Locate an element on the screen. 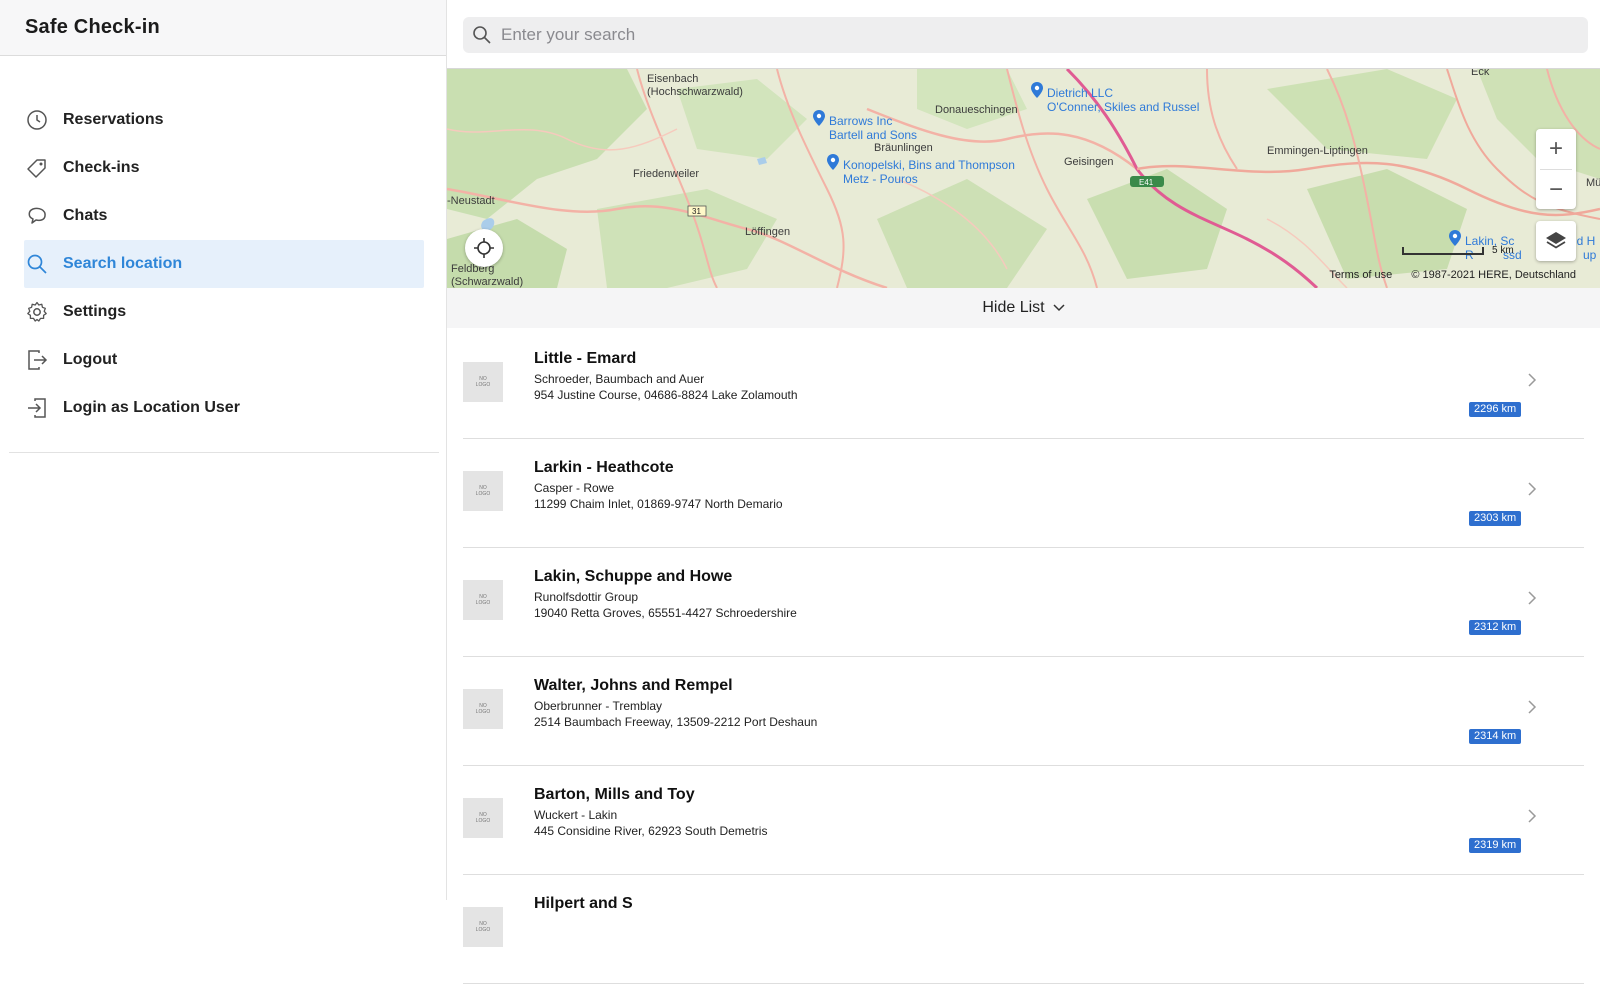  result-subtitle: Oberbrunner - Tremblay is located at coordinates (598, 706).